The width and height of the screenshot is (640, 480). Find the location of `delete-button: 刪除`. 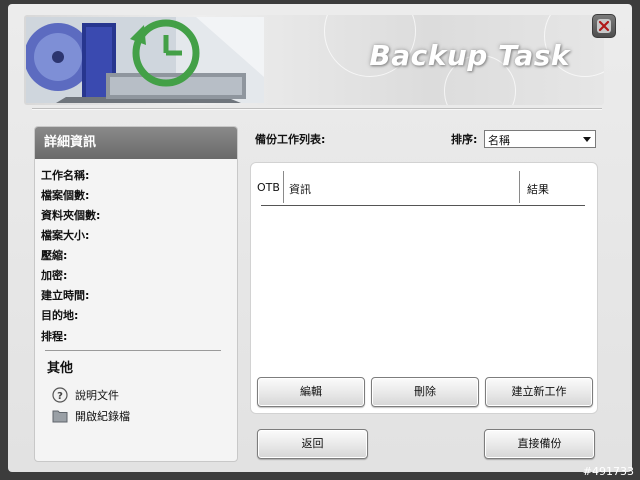

delete-button: 刪除 is located at coordinates (425, 392).